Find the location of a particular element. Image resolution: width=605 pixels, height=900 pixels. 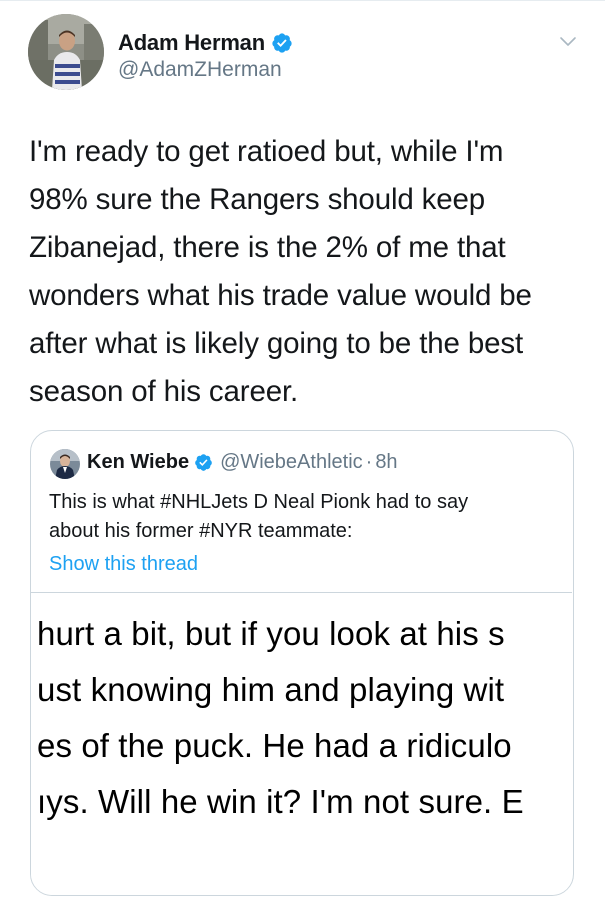

media-text-line: hurt a bit, but if you look at his s is located at coordinates (271, 633).